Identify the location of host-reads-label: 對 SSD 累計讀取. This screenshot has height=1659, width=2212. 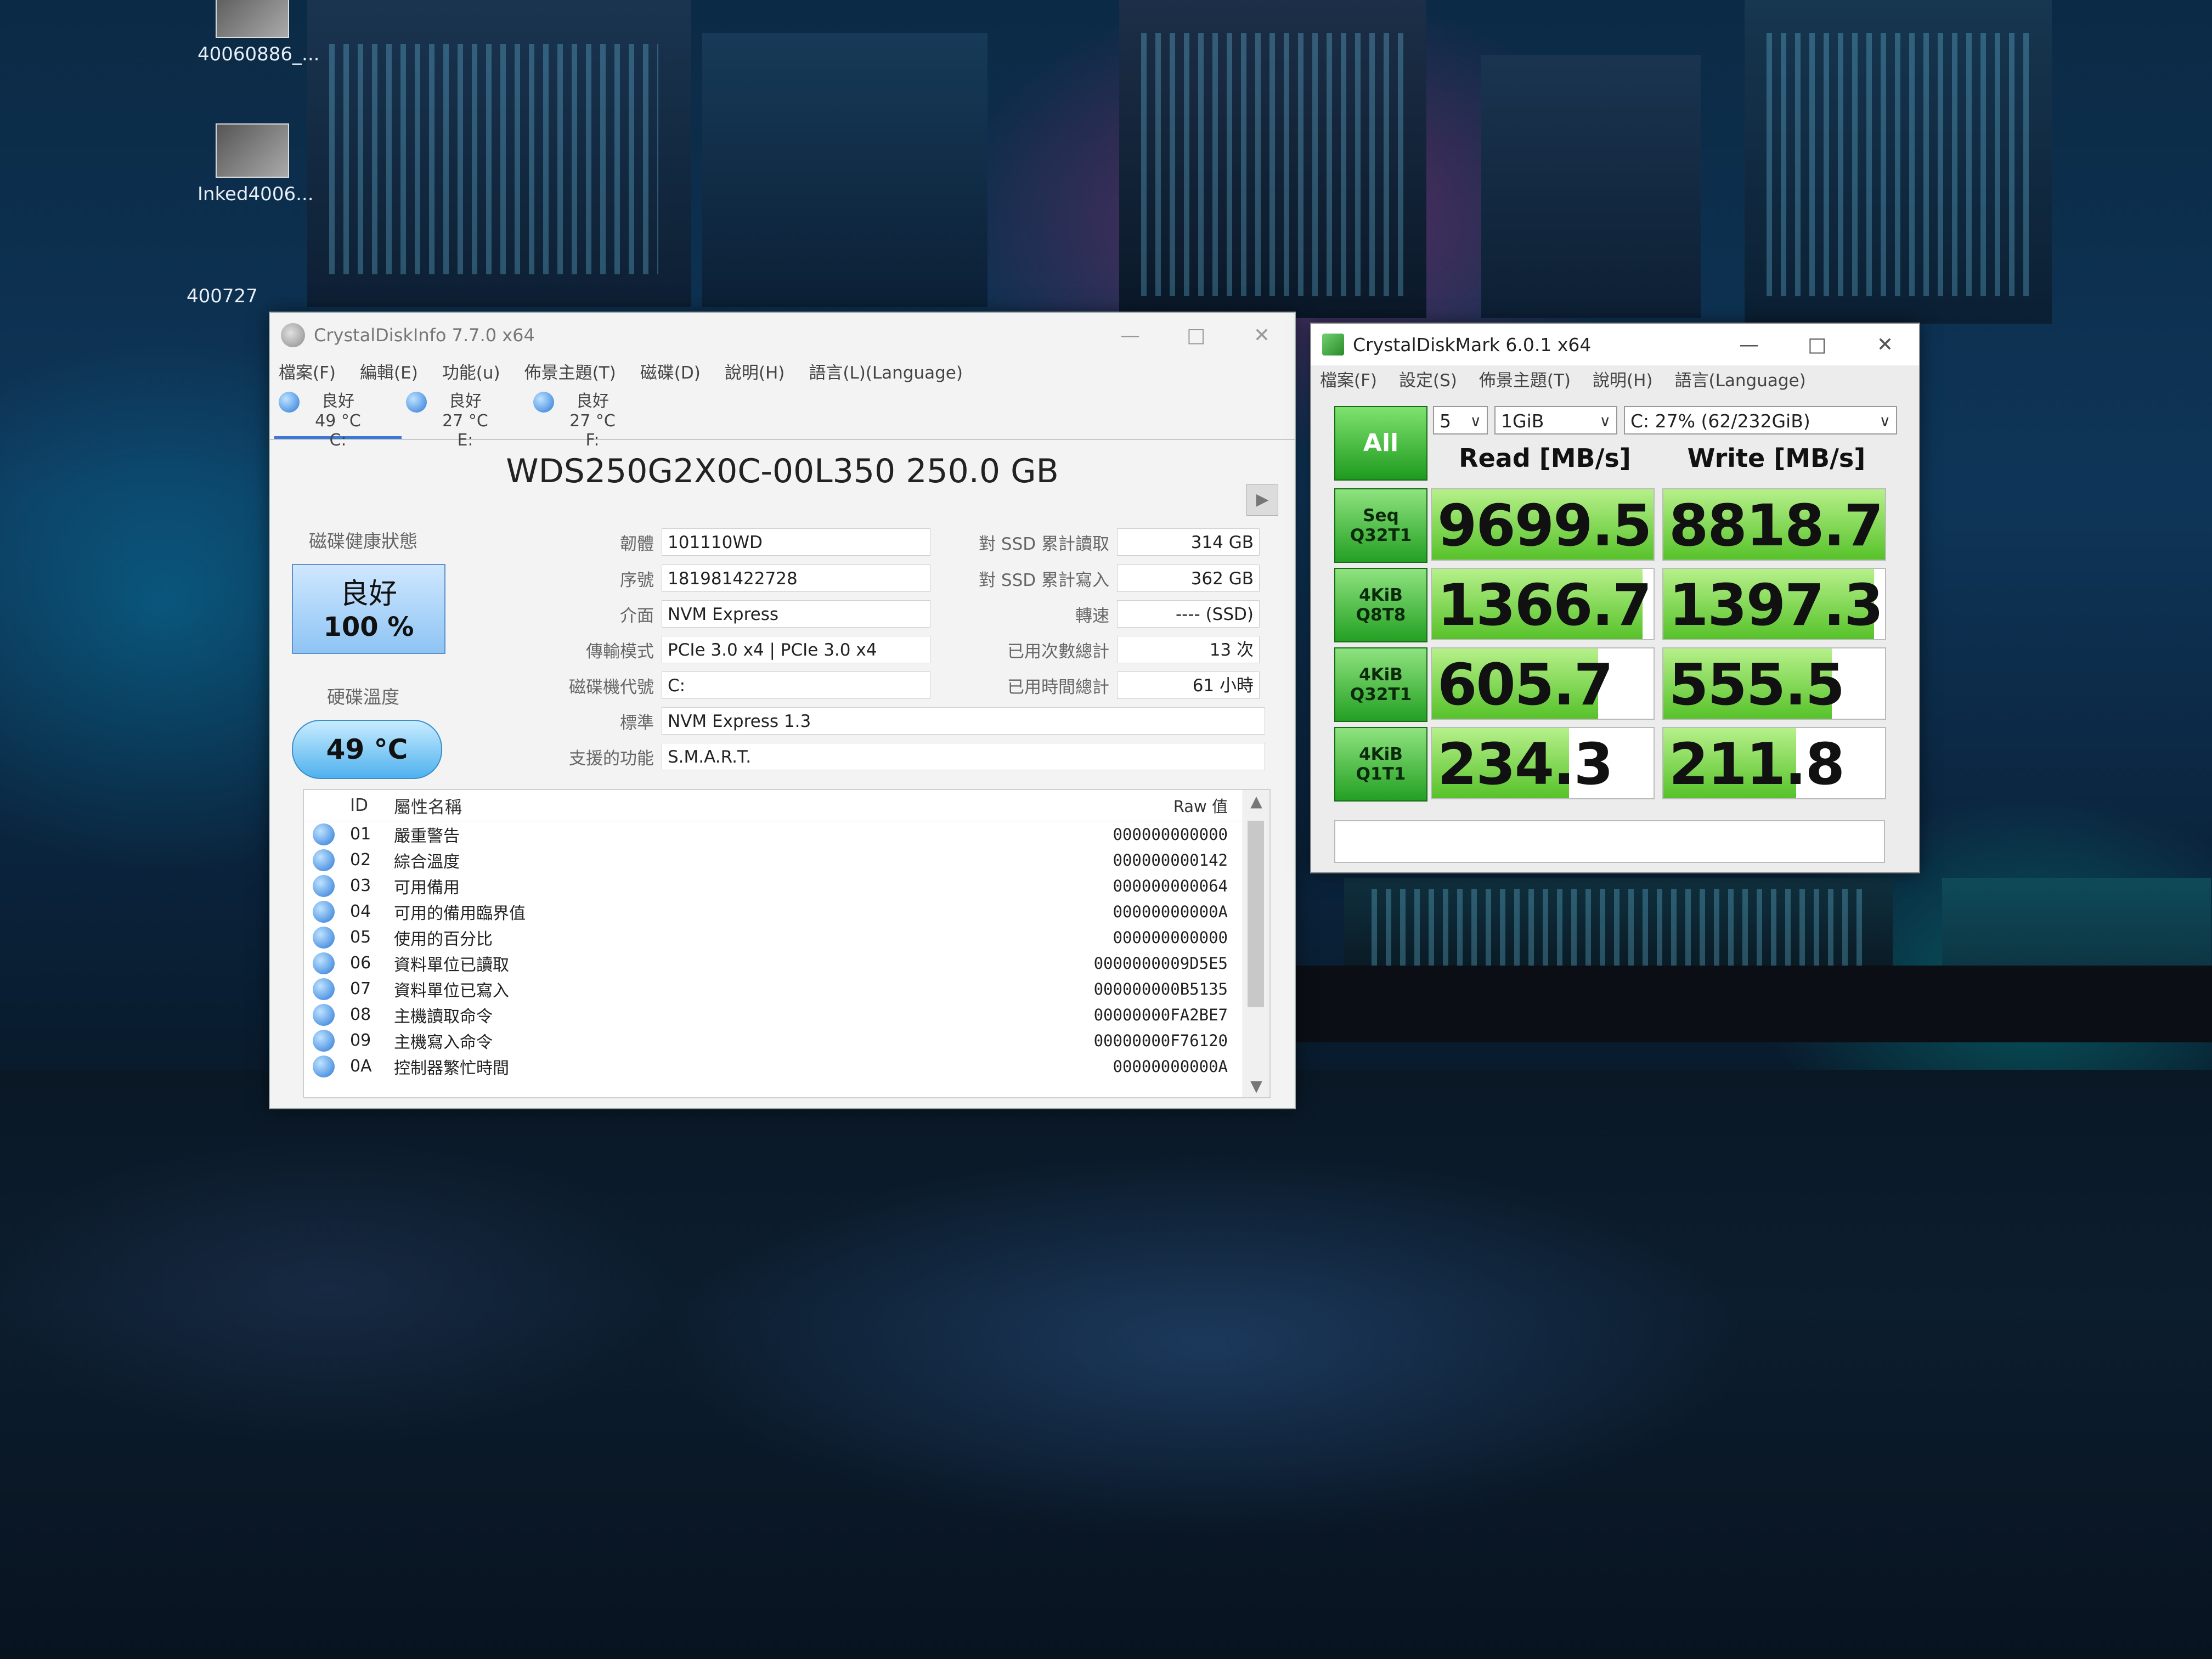
(1044, 544).